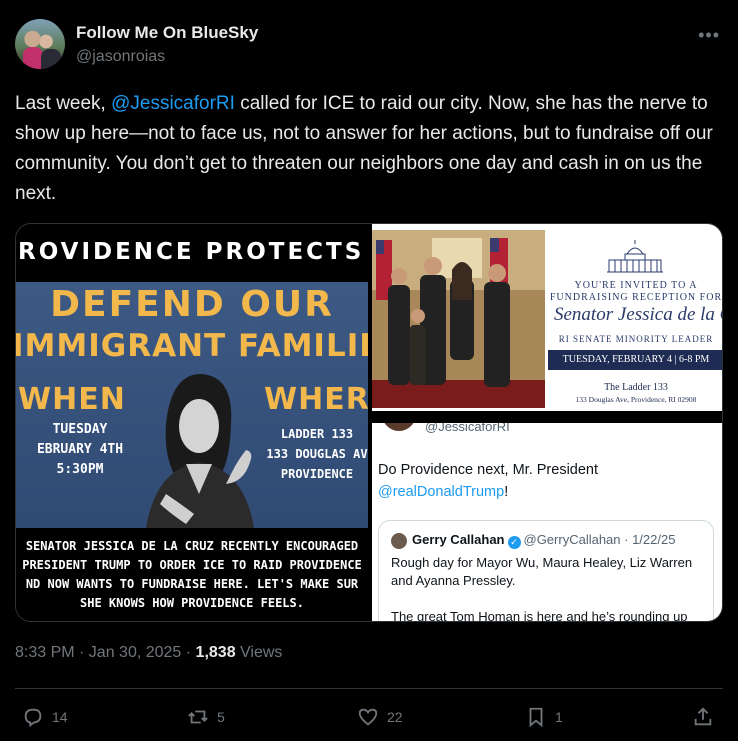 This screenshot has height=741, width=738. Describe the element at coordinates (467, 428) in the screenshot. I see `screenshot-handle: @JessicaforRI` at that location.